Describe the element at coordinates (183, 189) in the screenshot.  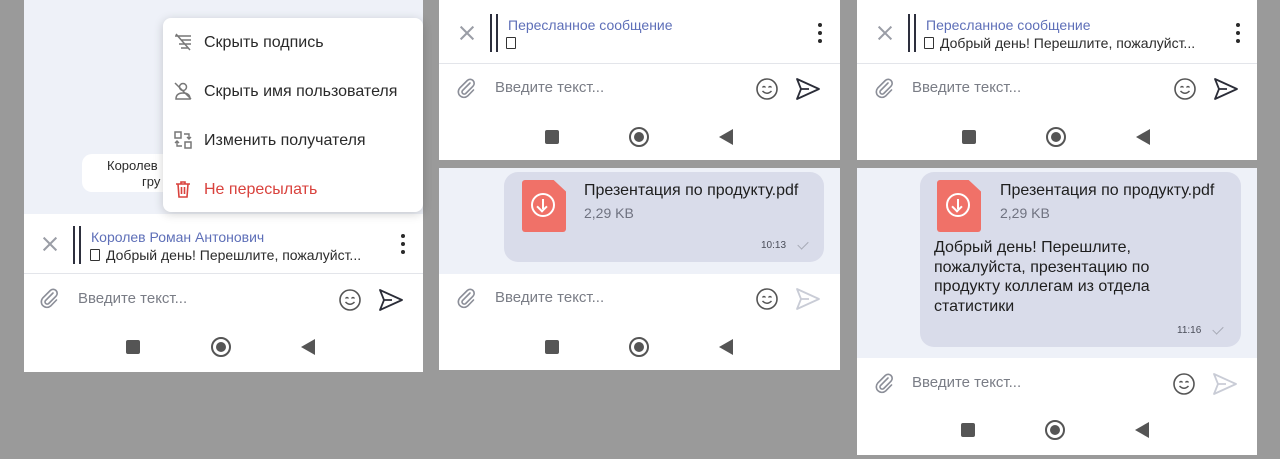
I see `trash-icon` at that location.